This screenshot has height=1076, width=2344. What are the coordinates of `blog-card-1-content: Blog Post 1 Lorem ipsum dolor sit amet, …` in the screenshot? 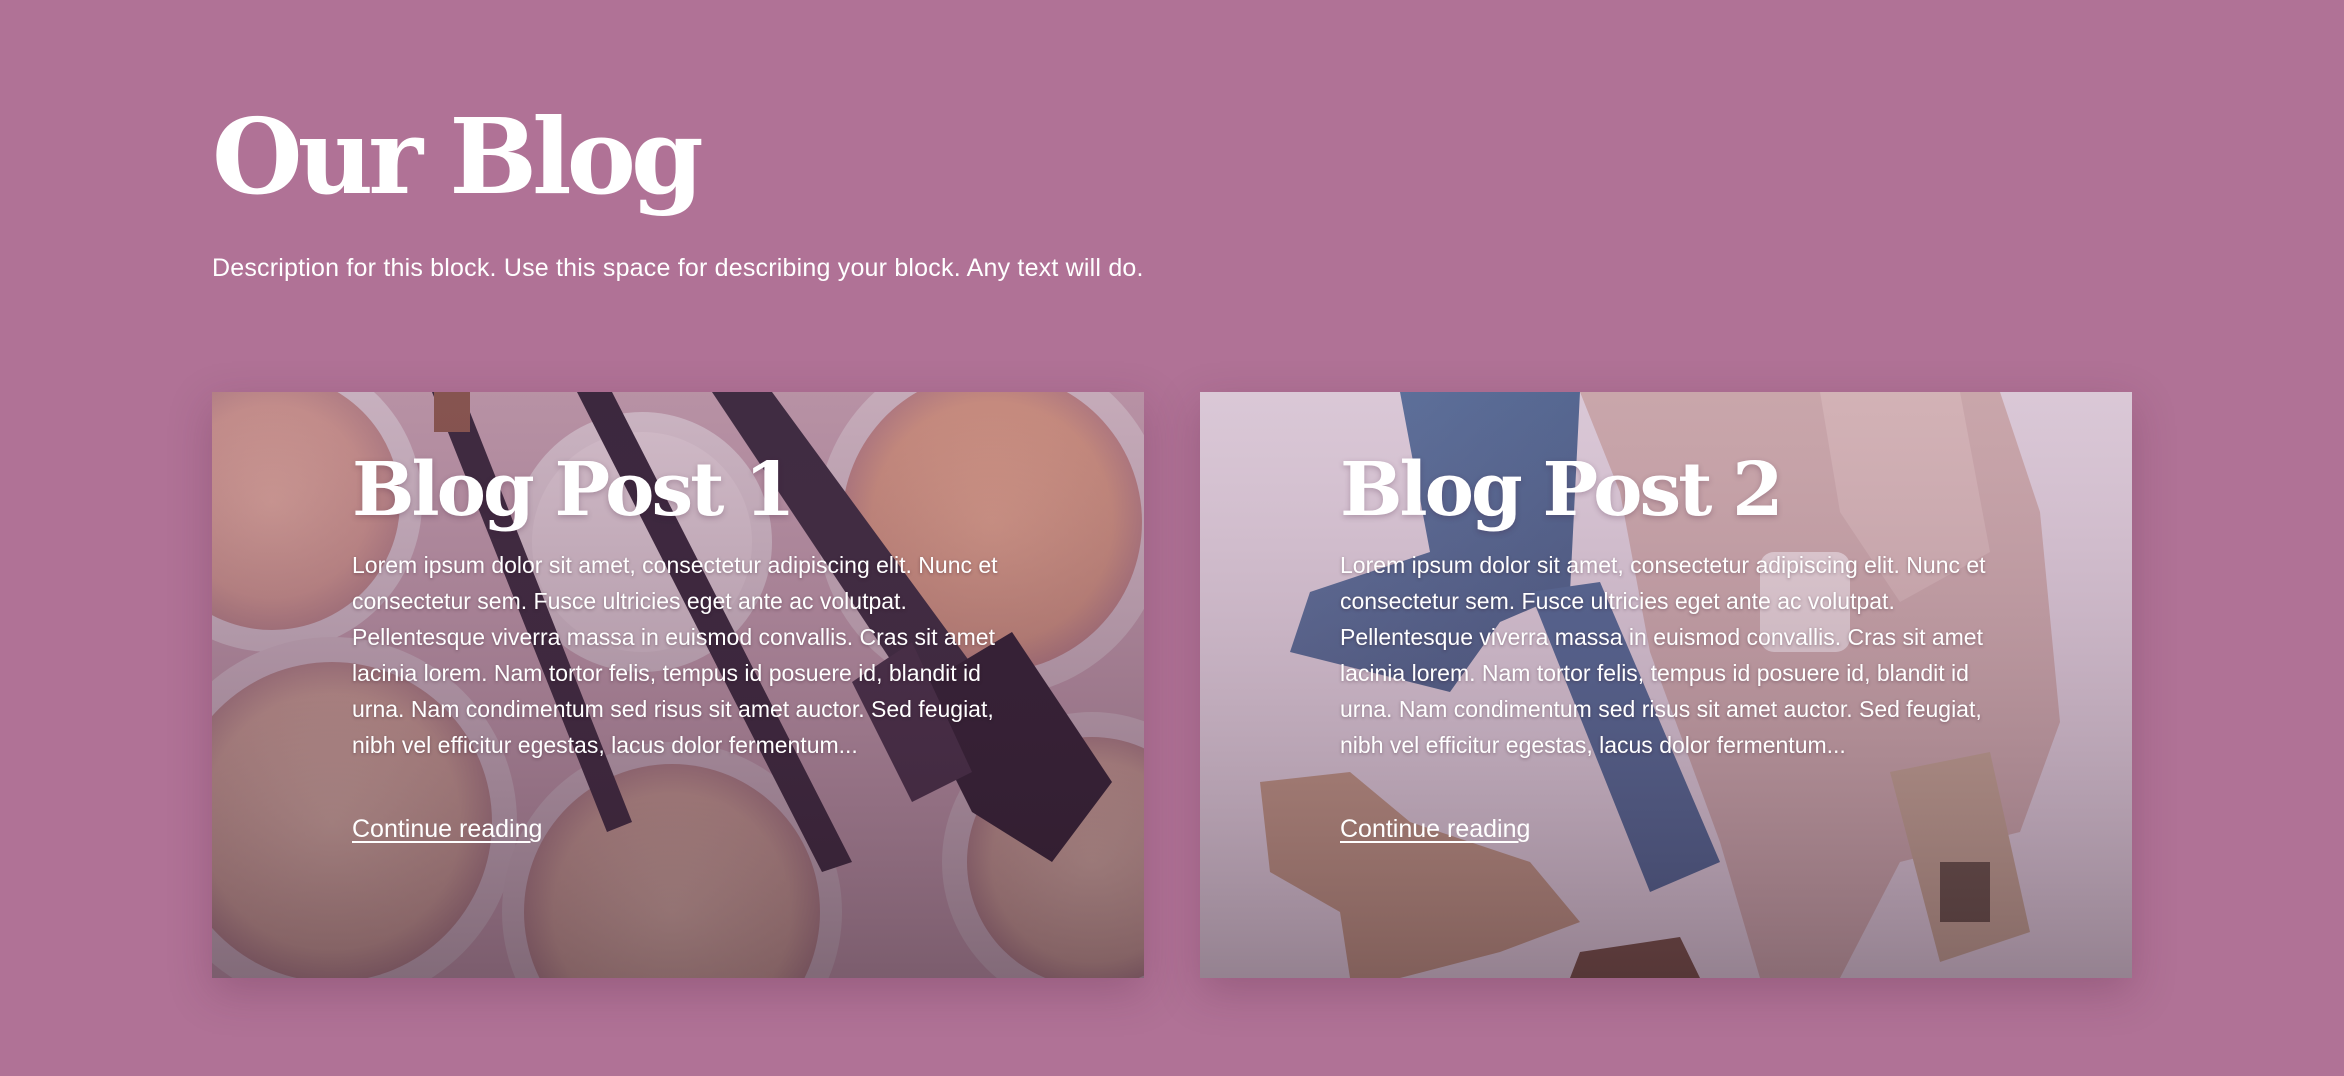 It's located at (692, 645).